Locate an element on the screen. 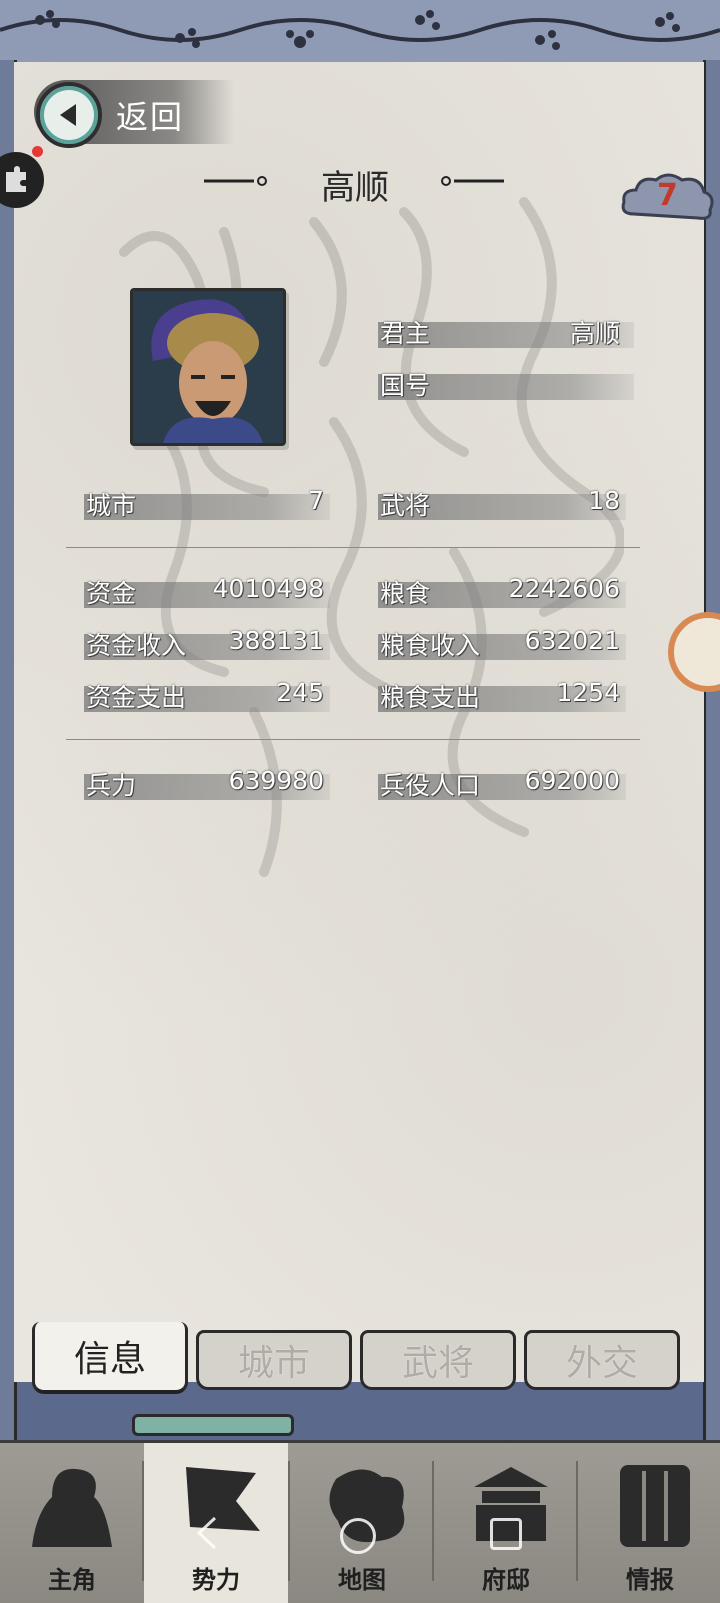  tab-label: 信息 is located at coordinates (109, 1359).